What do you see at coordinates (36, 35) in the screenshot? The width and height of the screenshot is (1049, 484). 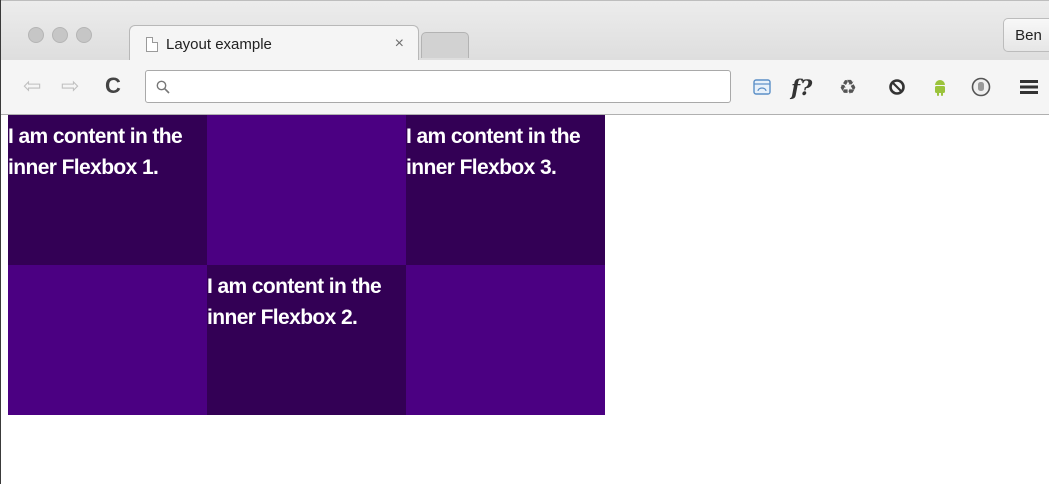 I see `close-window-button` at bounding box center [36, 35].